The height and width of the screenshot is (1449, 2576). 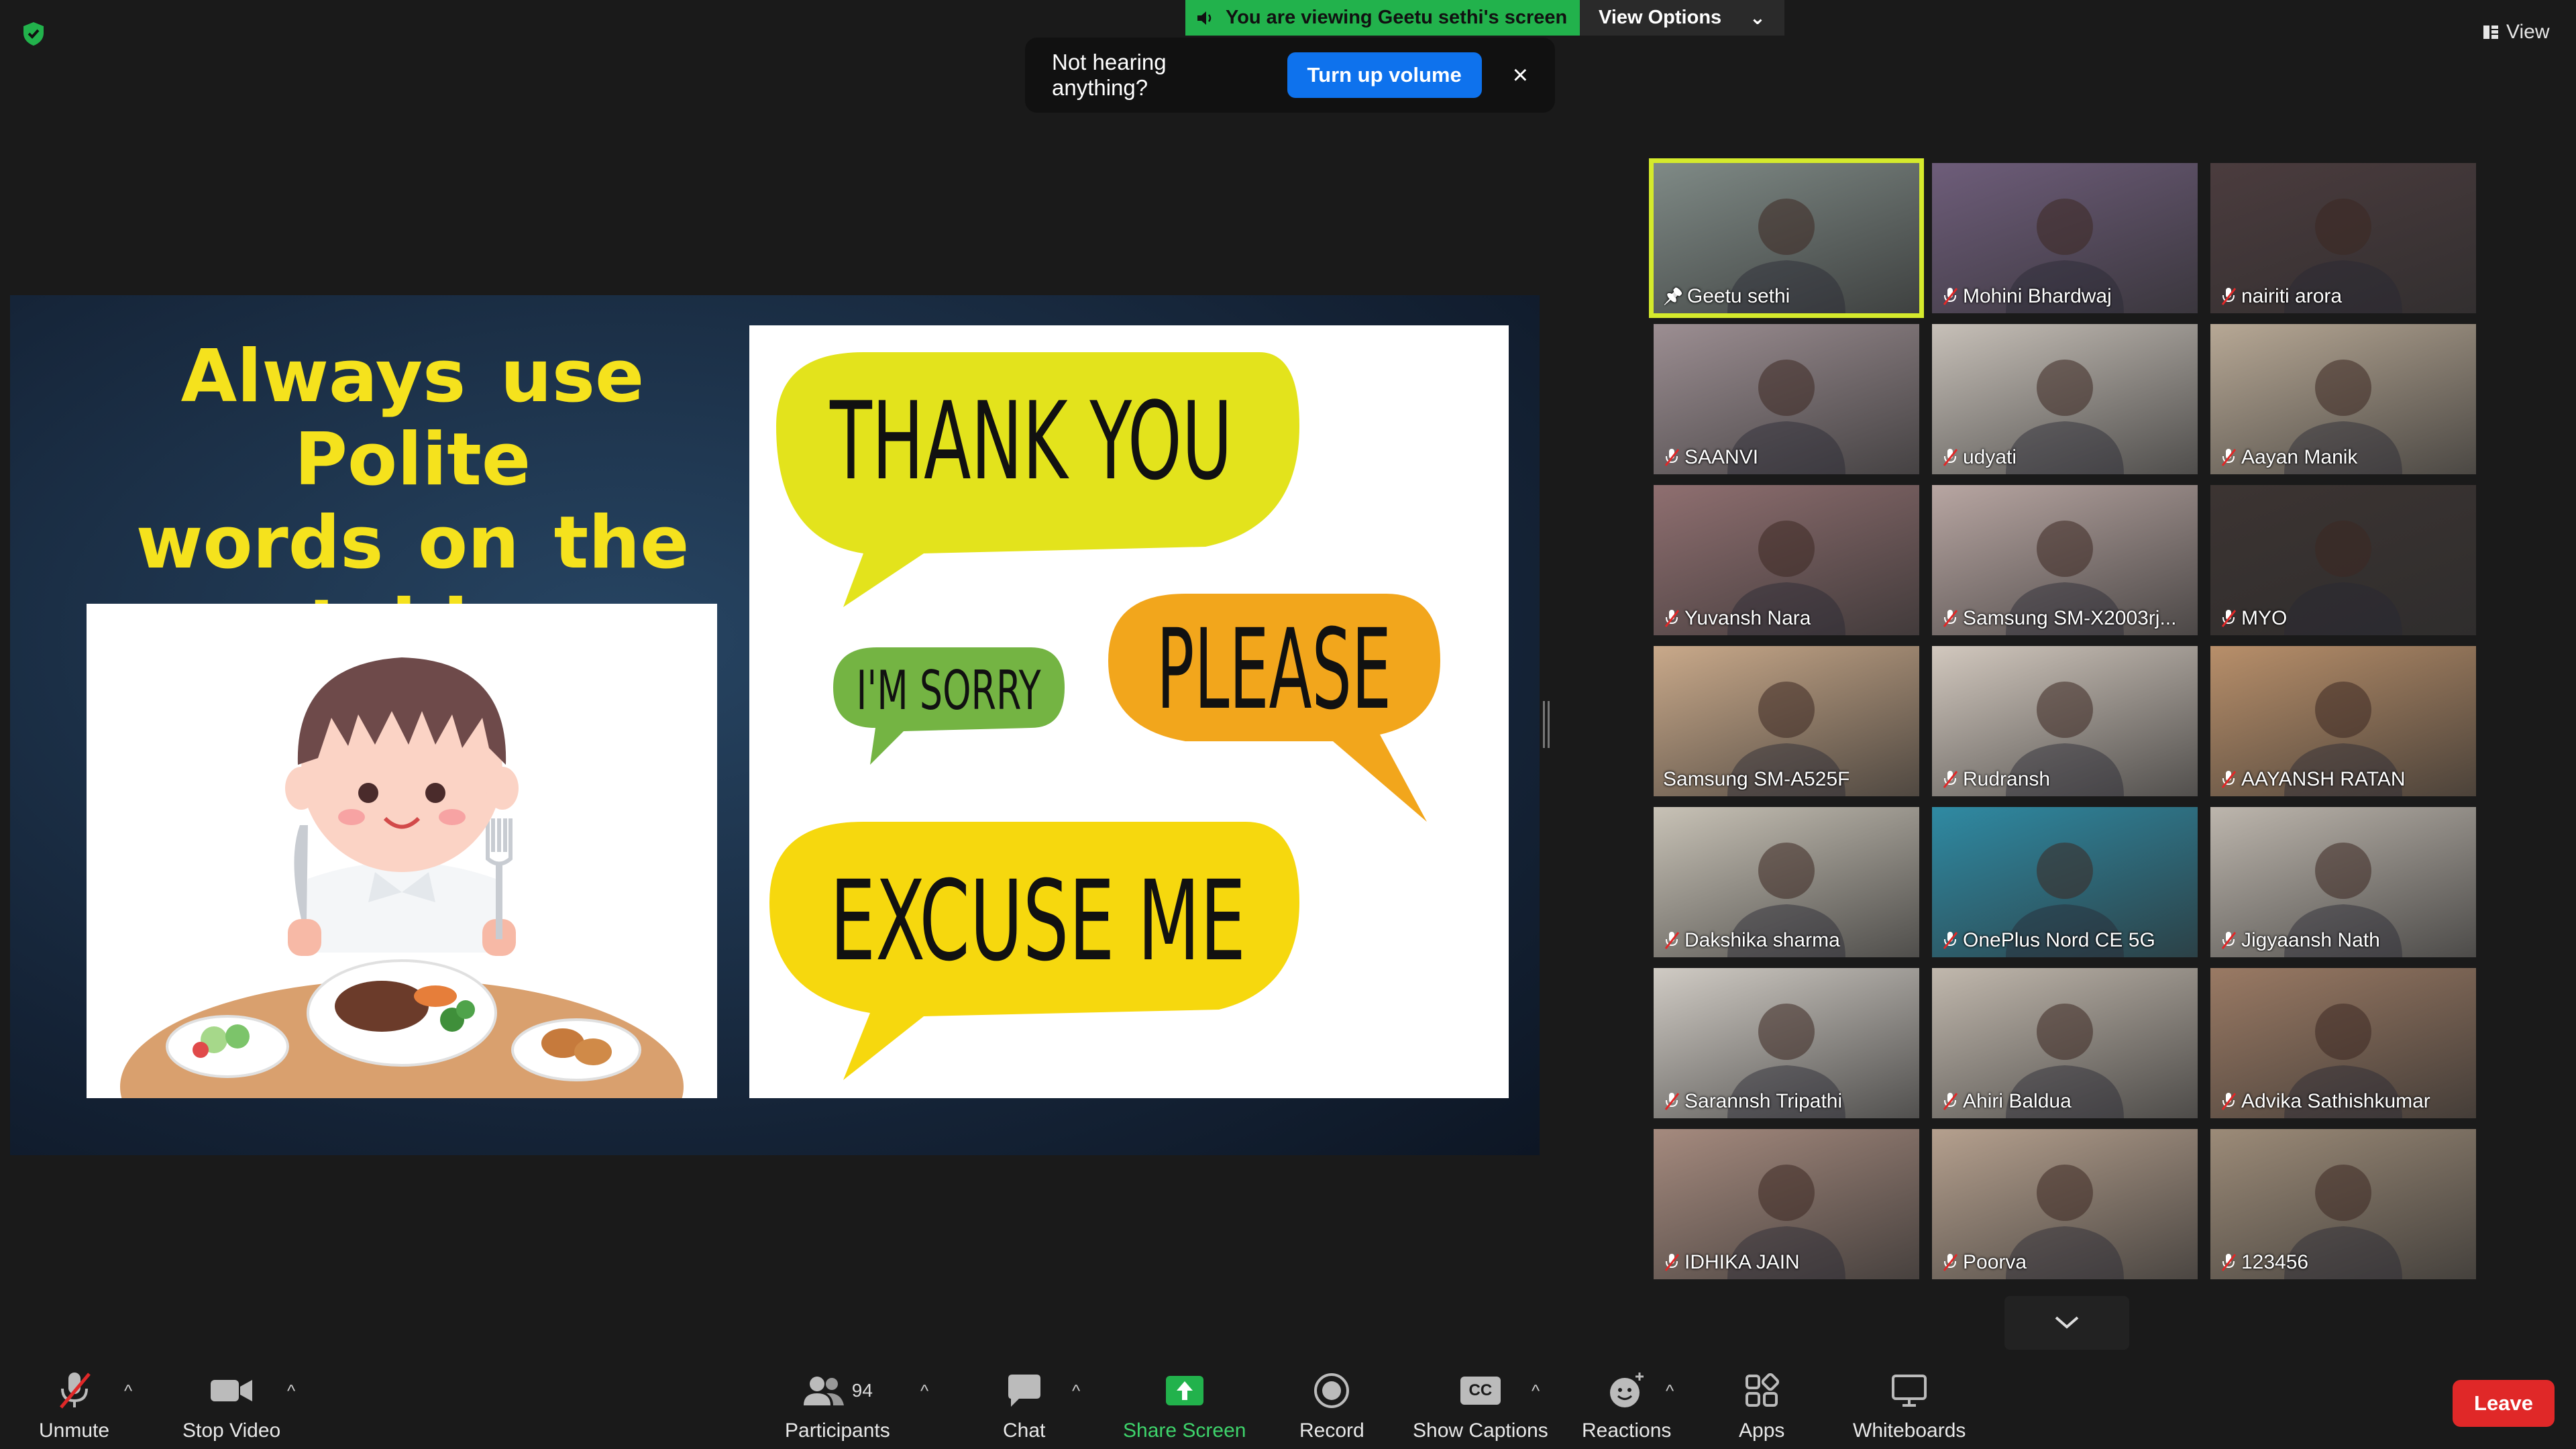 I want to click on participant-tile: Samsung SM-A525F, so click(x=1786, y=721).